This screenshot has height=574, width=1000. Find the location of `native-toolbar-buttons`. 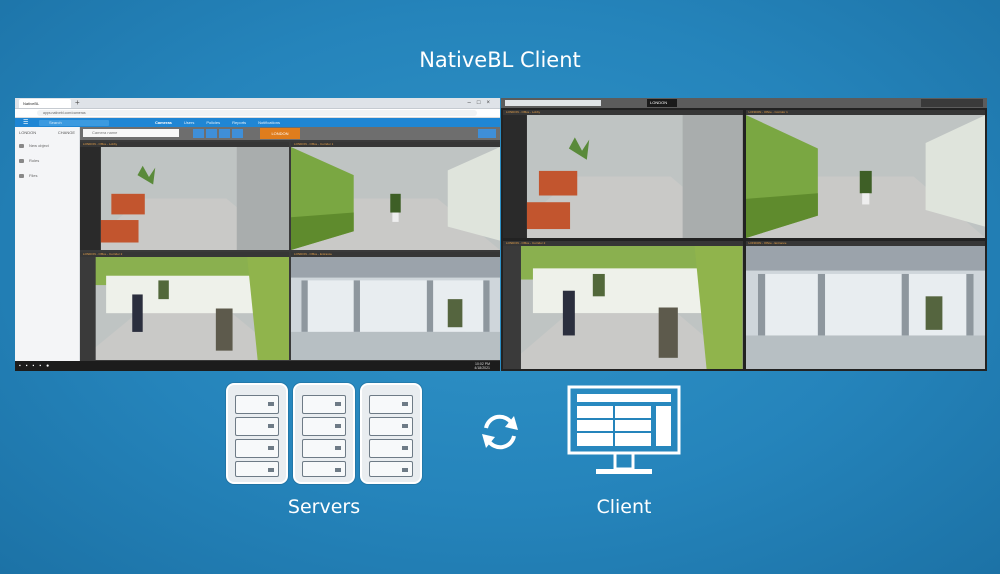

native-toolbar-buttons is located at coordinates (952, 103).